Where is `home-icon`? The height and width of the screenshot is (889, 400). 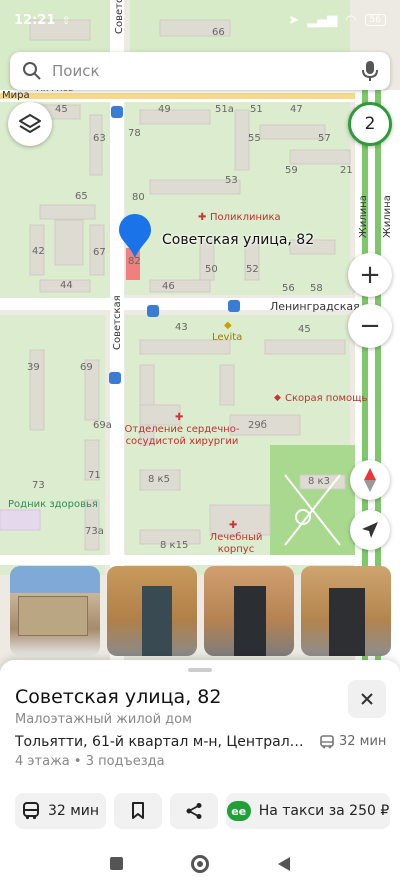
home-icon is located at coordinates (199, 863).